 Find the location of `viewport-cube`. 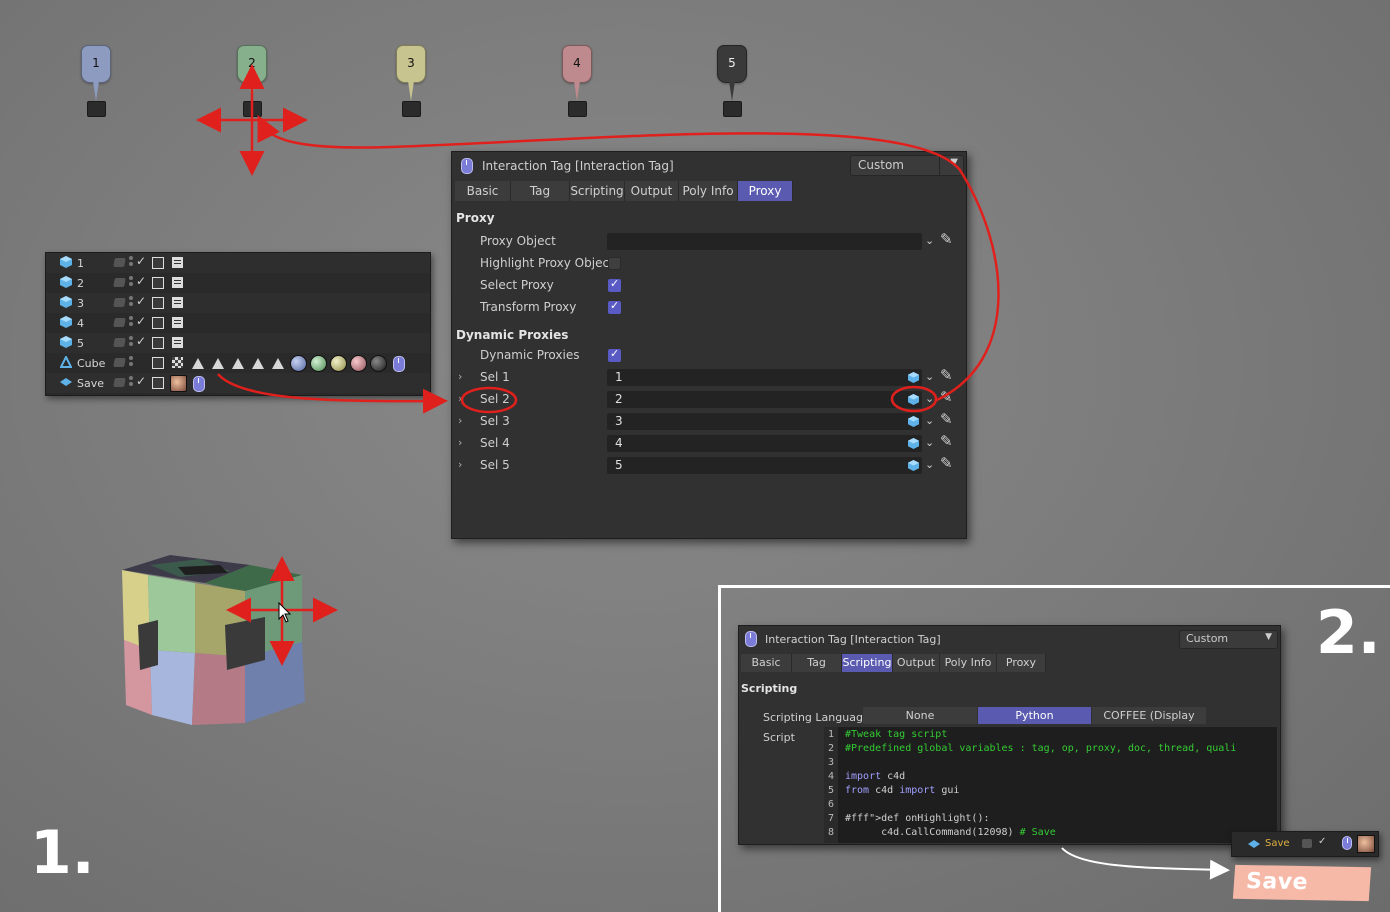

viewport-cube is located at coordinates (215, 640).